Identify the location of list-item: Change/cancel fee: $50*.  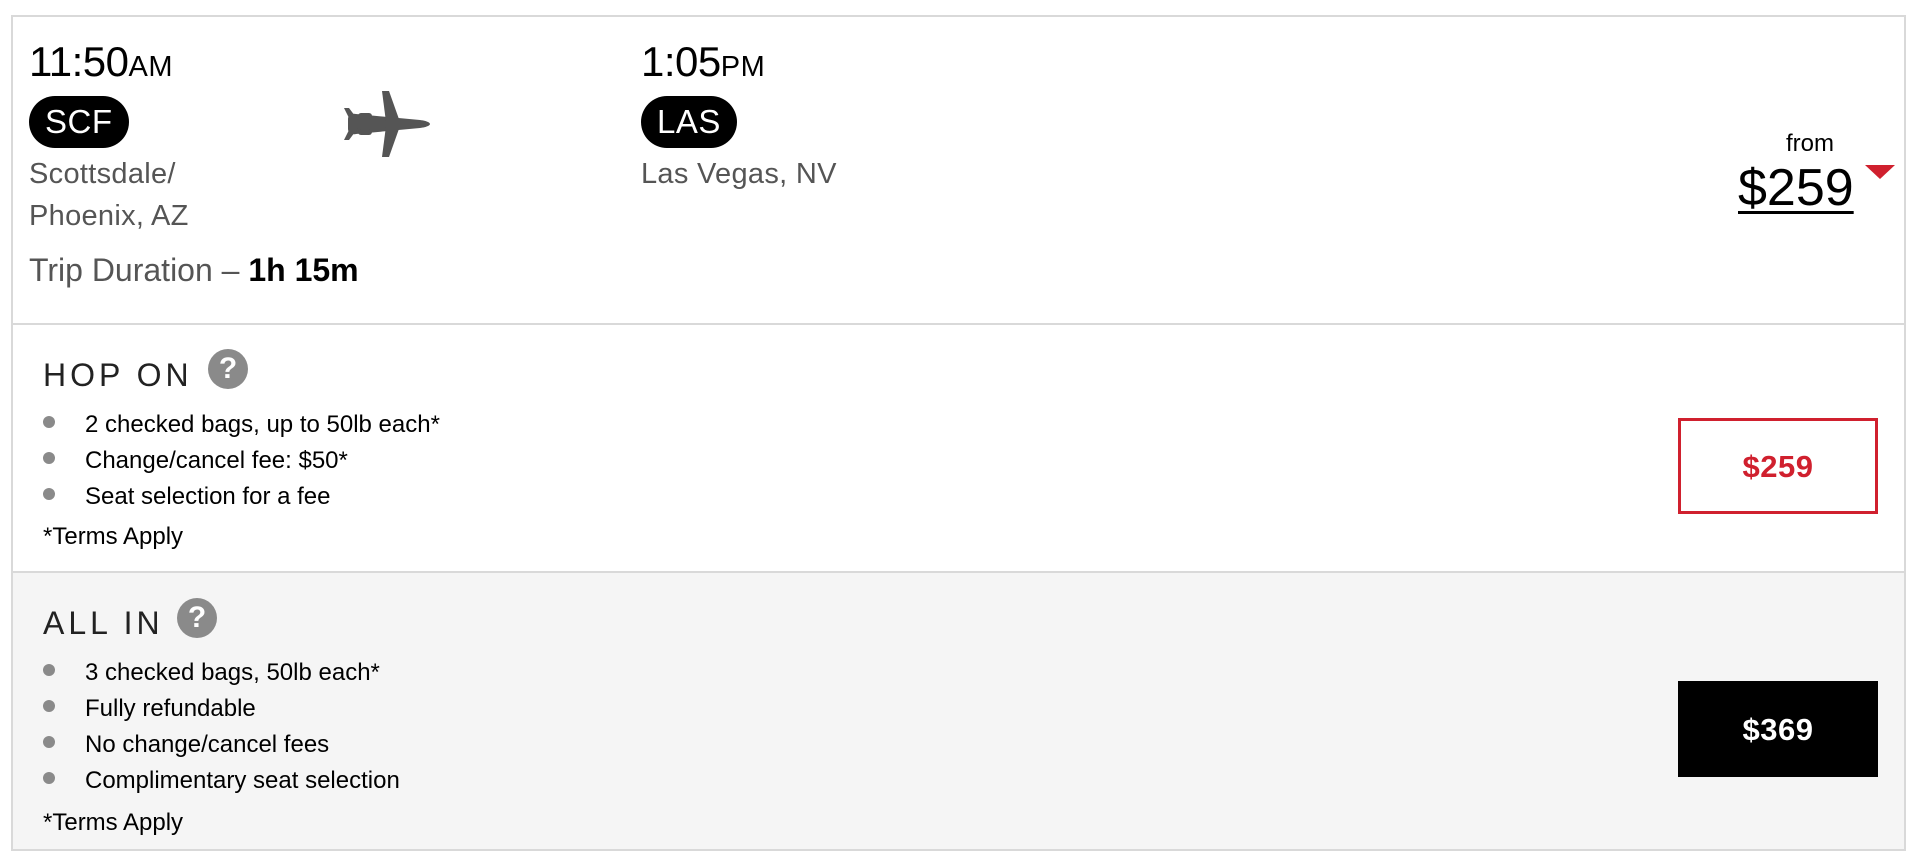
(241, 461).